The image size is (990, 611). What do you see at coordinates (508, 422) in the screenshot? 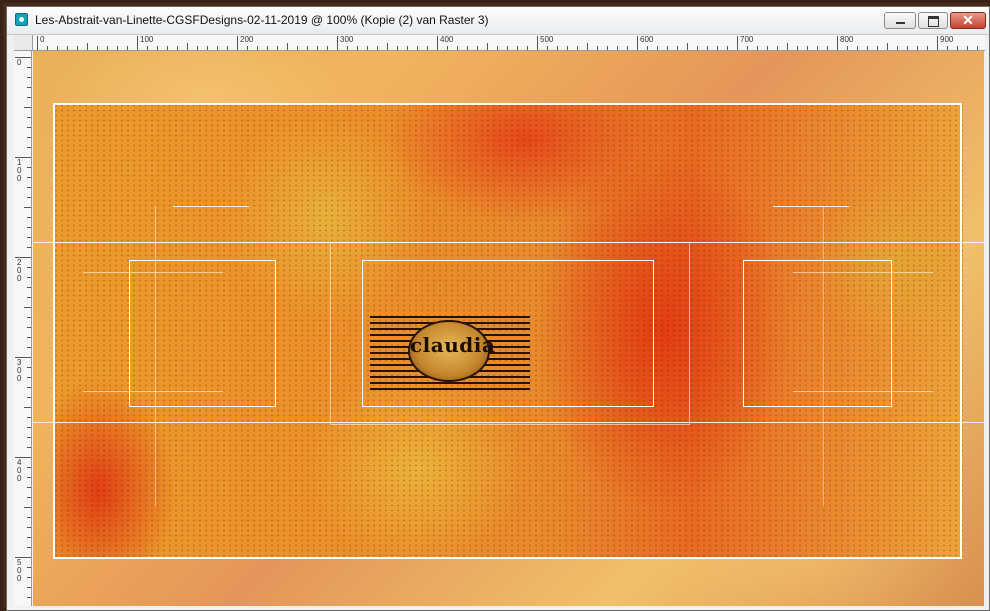
I see `guide-line-bottom` at bounding box center [508, 422].